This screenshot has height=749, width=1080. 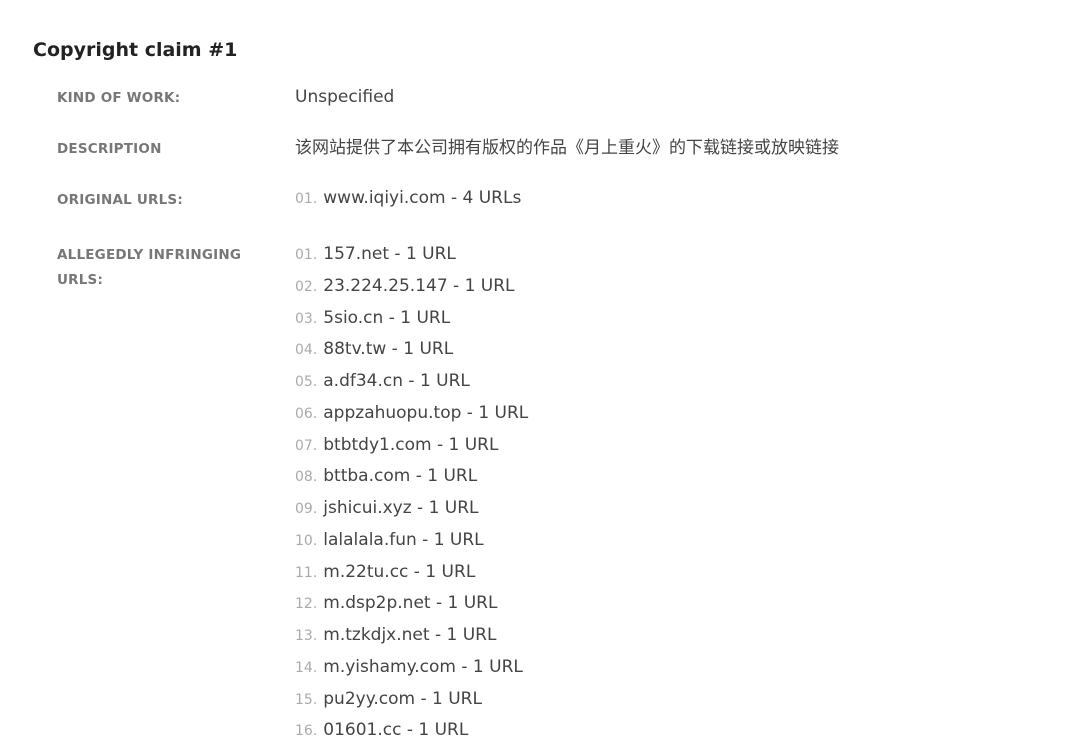 I want to click on list-item: 02. 23.224.25.147 - 1 URL, so click(x=411, y=289).